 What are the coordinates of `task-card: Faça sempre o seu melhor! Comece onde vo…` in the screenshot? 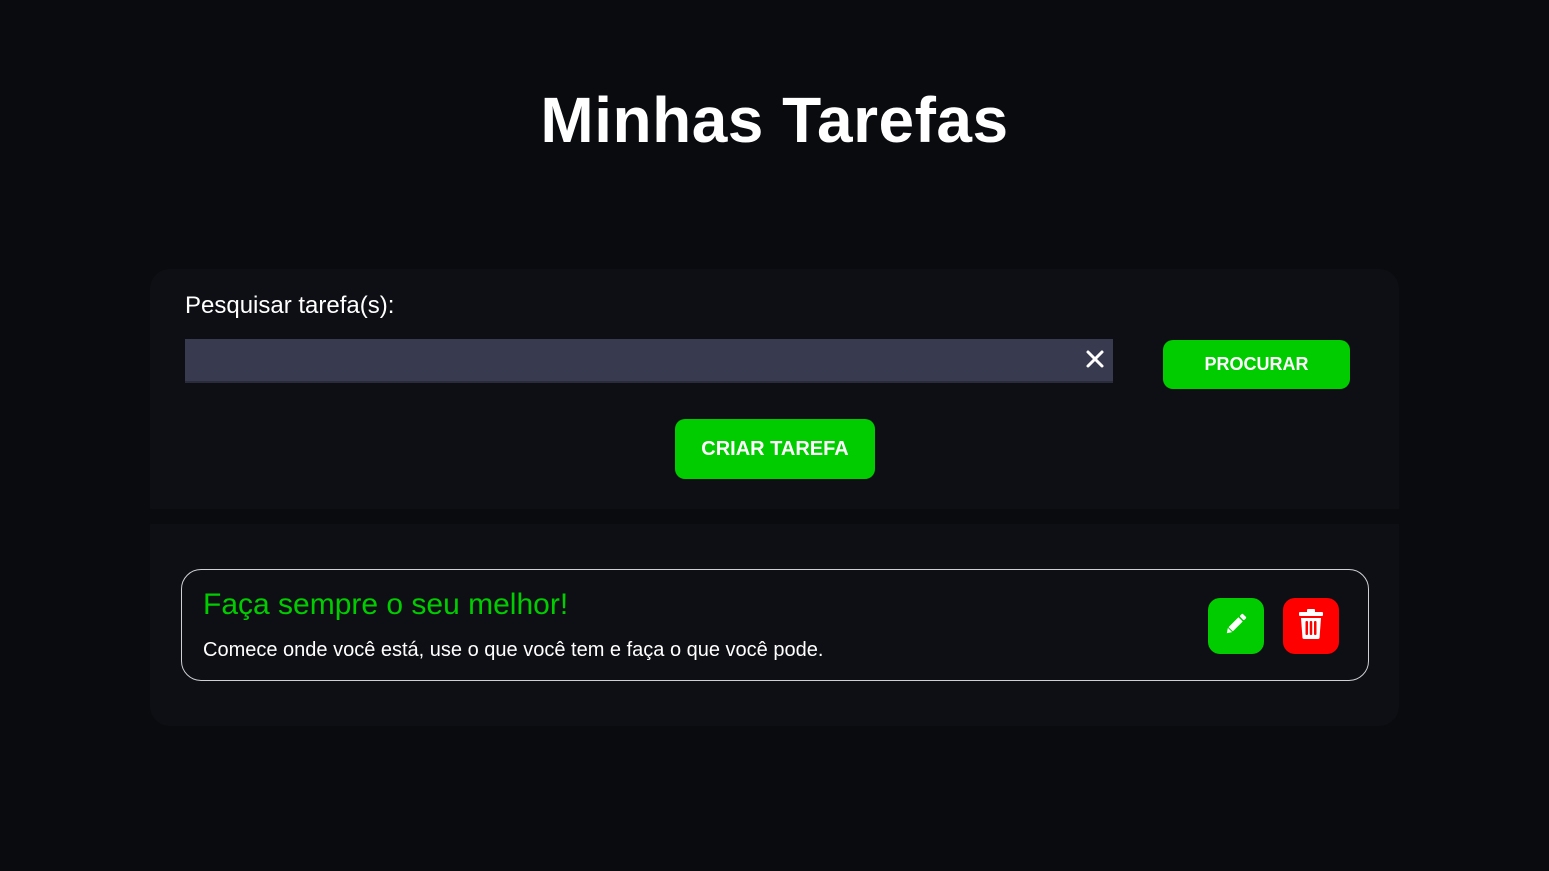 It's located at (775, 625).